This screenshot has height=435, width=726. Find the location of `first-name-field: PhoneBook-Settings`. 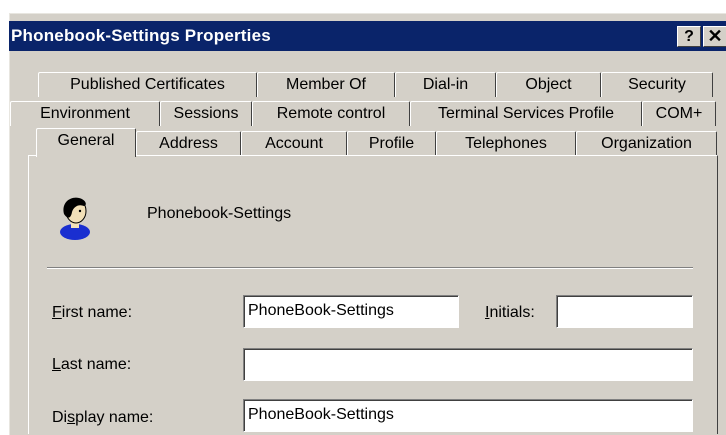

first-name-field: PhoneBook-Settings is located at coordinates (351, 311).